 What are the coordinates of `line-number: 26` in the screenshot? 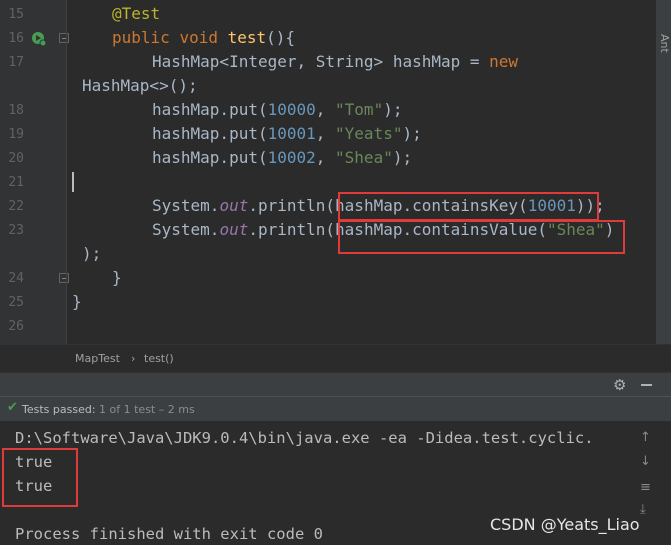 It's located at (16, 326).